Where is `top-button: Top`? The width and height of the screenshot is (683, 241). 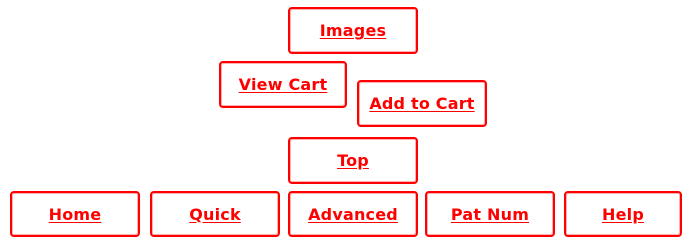
top-button: Top is located at coordinates (353, 160).